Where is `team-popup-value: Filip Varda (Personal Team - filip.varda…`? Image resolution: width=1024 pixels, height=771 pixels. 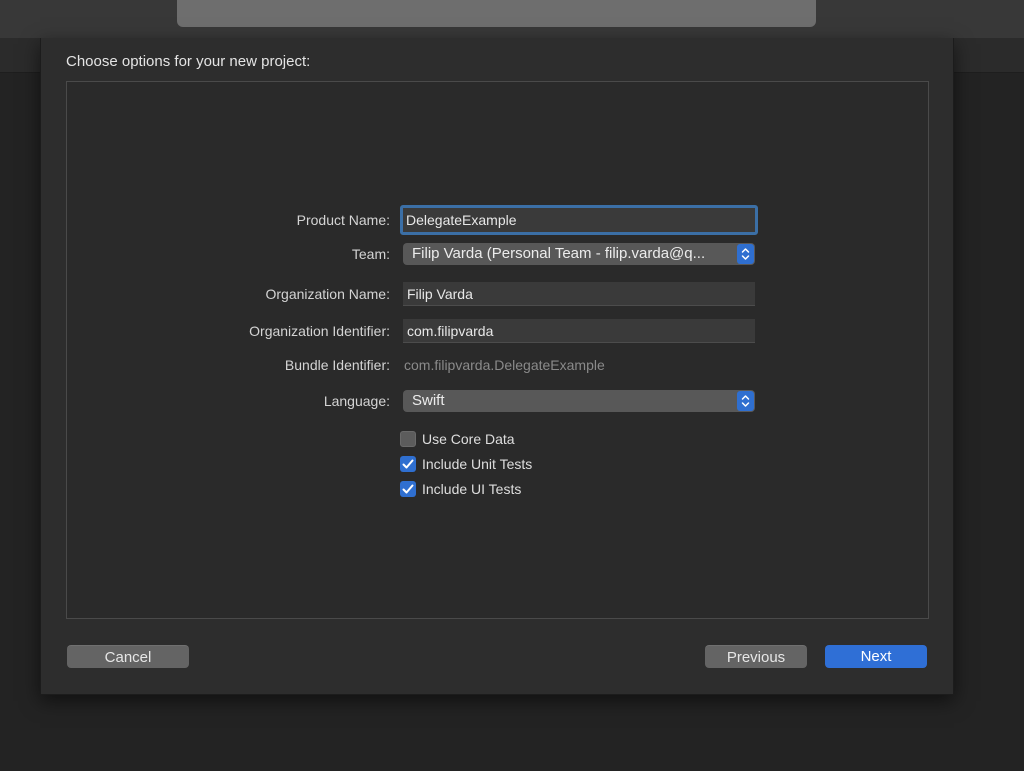
team-popup-value: Filip Varda (Personal Team - filip.varda… is located at coordinates (559, 253).